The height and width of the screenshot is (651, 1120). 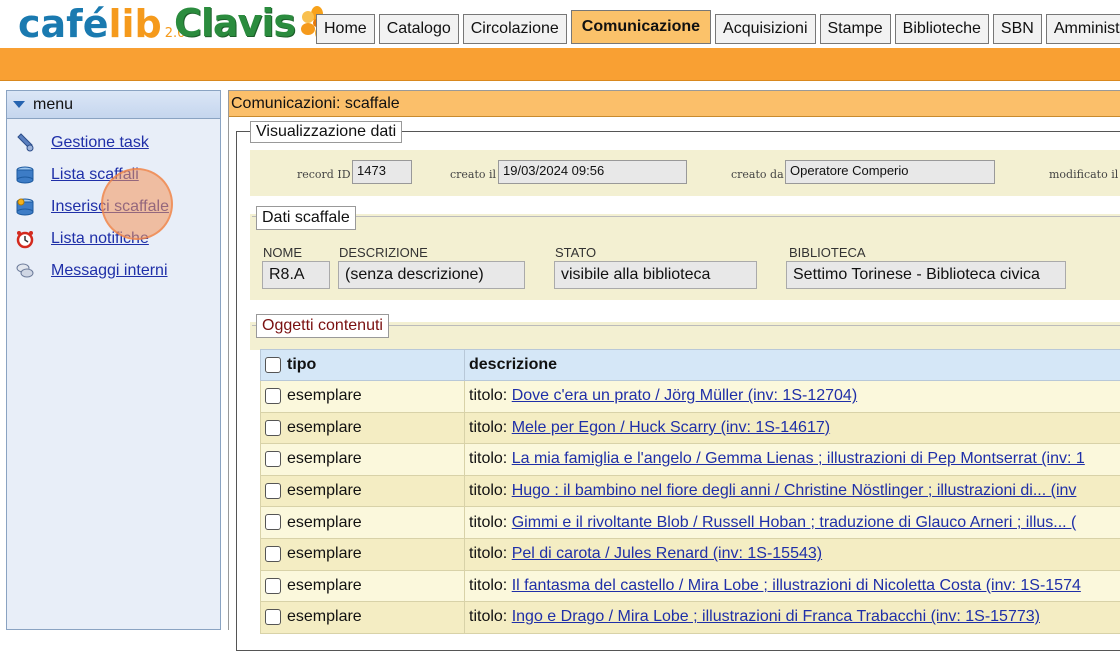 What do you see at coordinates (363, 365) in the screenshot?
I see `column-header-tipo: tipo` at bounding box center [363, 365].